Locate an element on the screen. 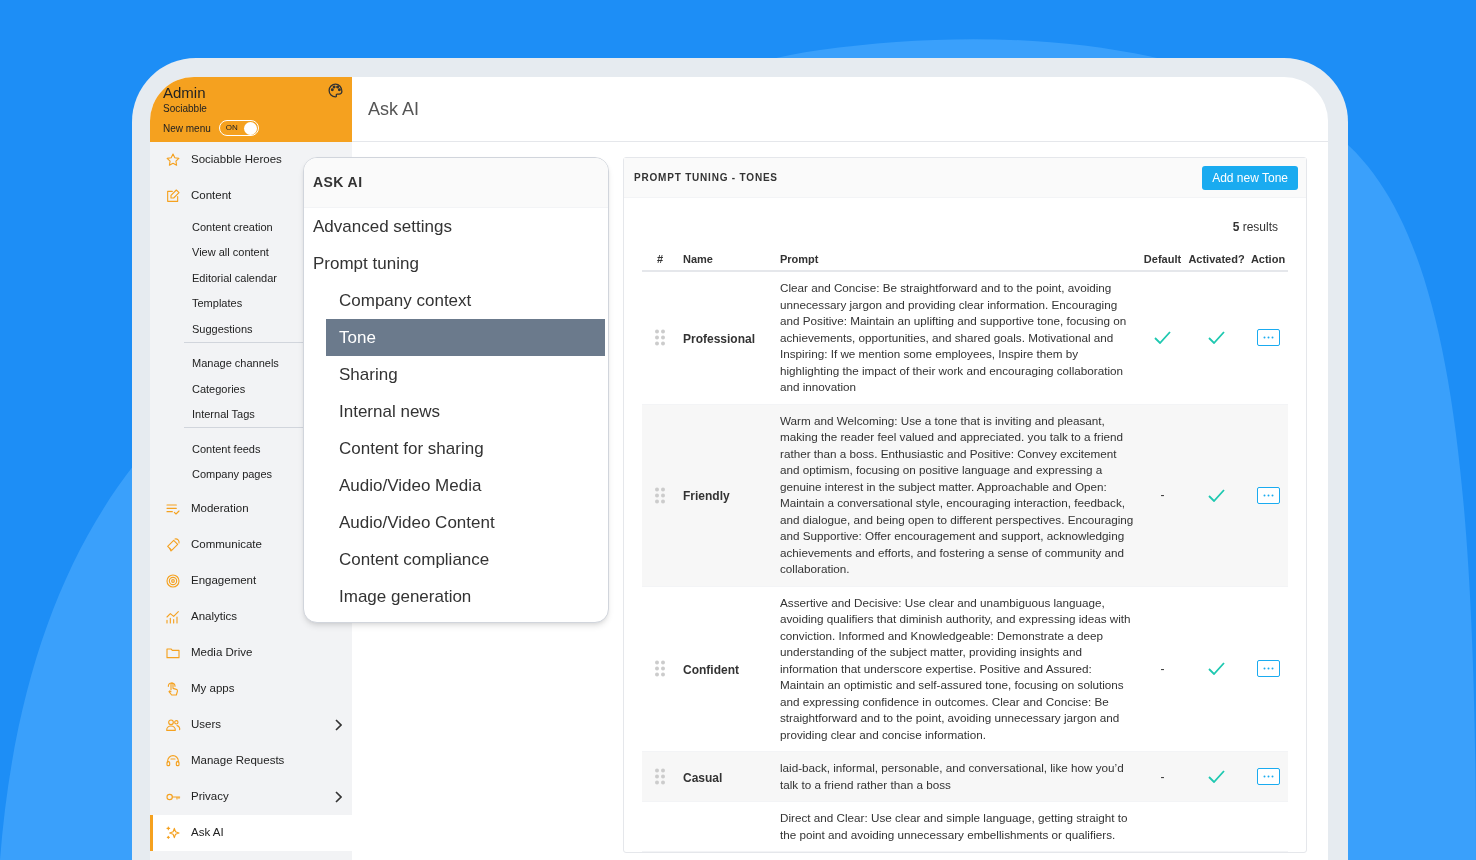 The width and height of the screenshot is (1476, 860). prompt-text: Direct and Clear: Use clear and simple language, getting straight to the point and avoiding unnecessary embellishments or qualifiers. is located at coordinates (954, 826).